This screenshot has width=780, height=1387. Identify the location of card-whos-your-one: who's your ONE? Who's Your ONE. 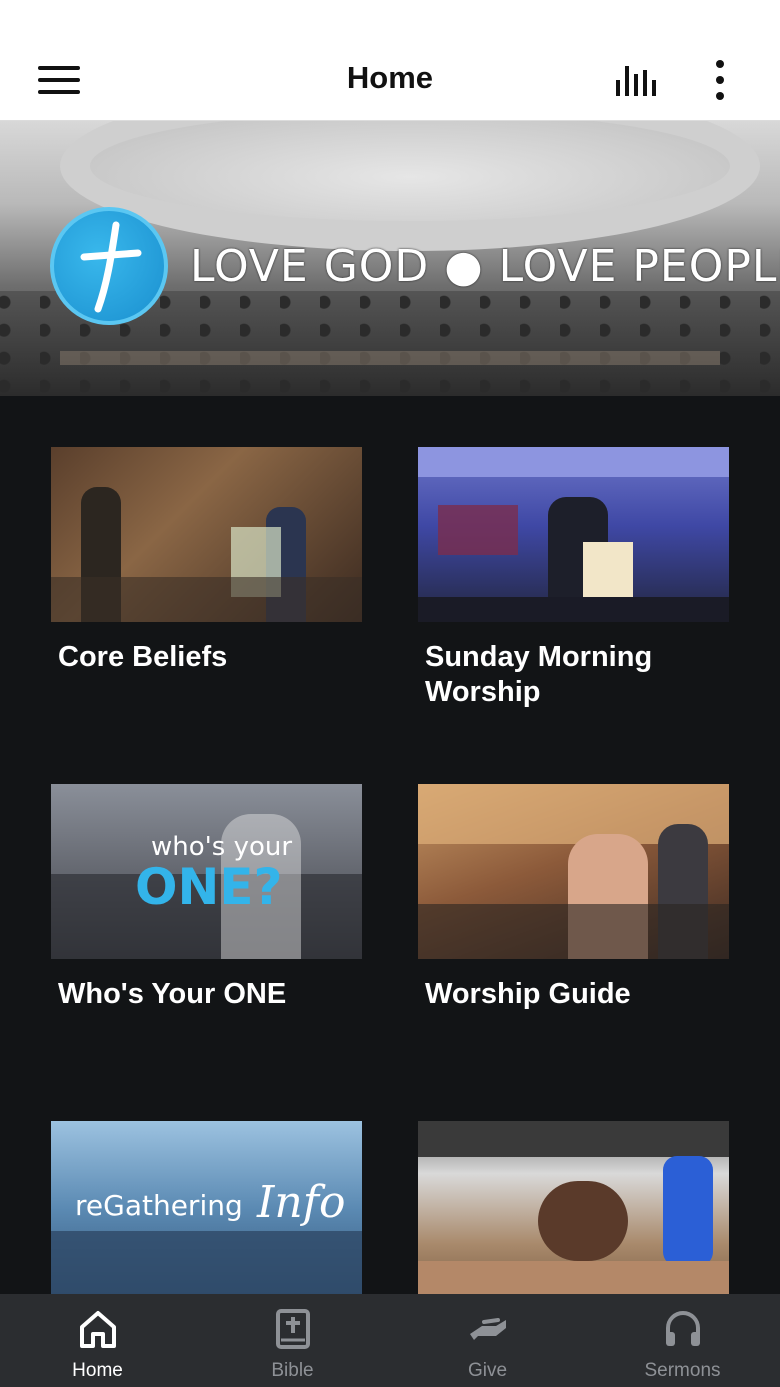
(206, 898).